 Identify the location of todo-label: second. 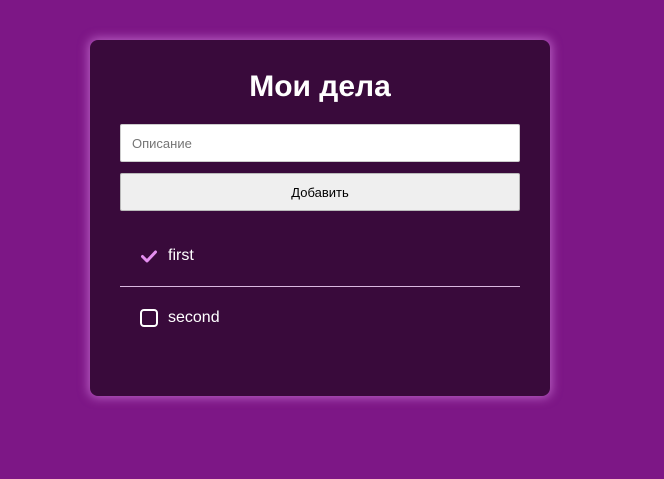
(194, 317).